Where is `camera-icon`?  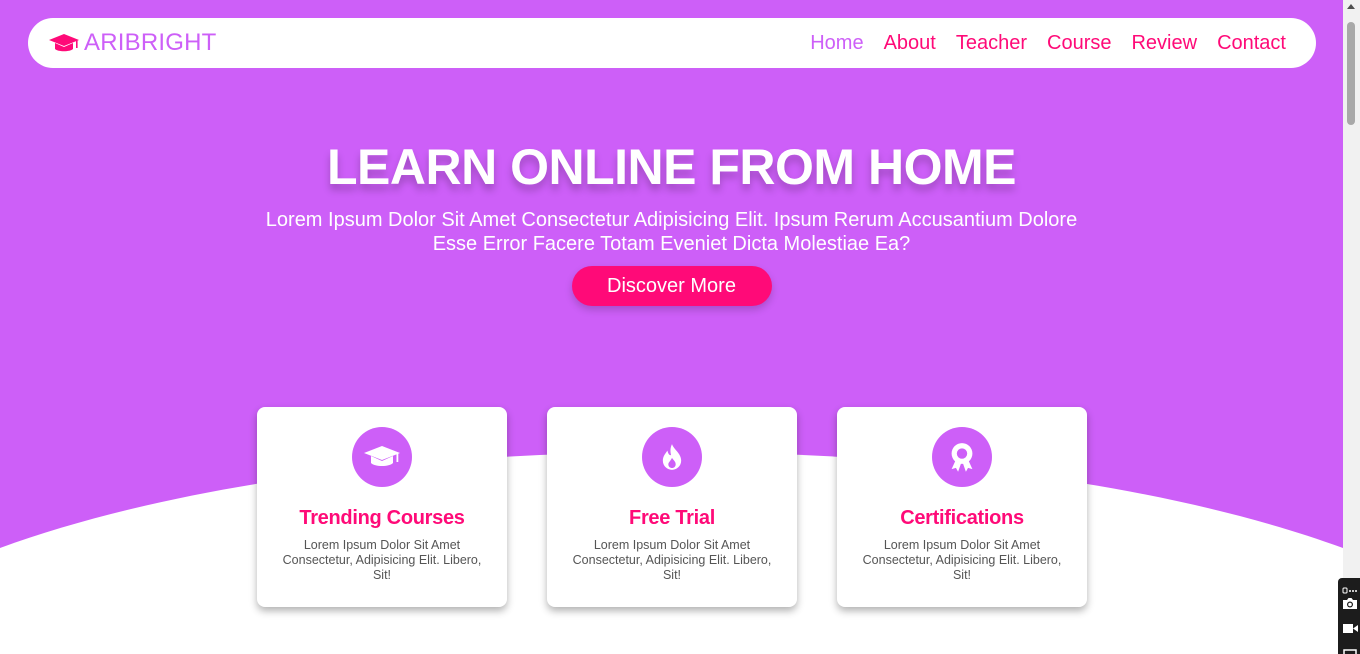
camera-icon is located at coordinates (1350, 603).